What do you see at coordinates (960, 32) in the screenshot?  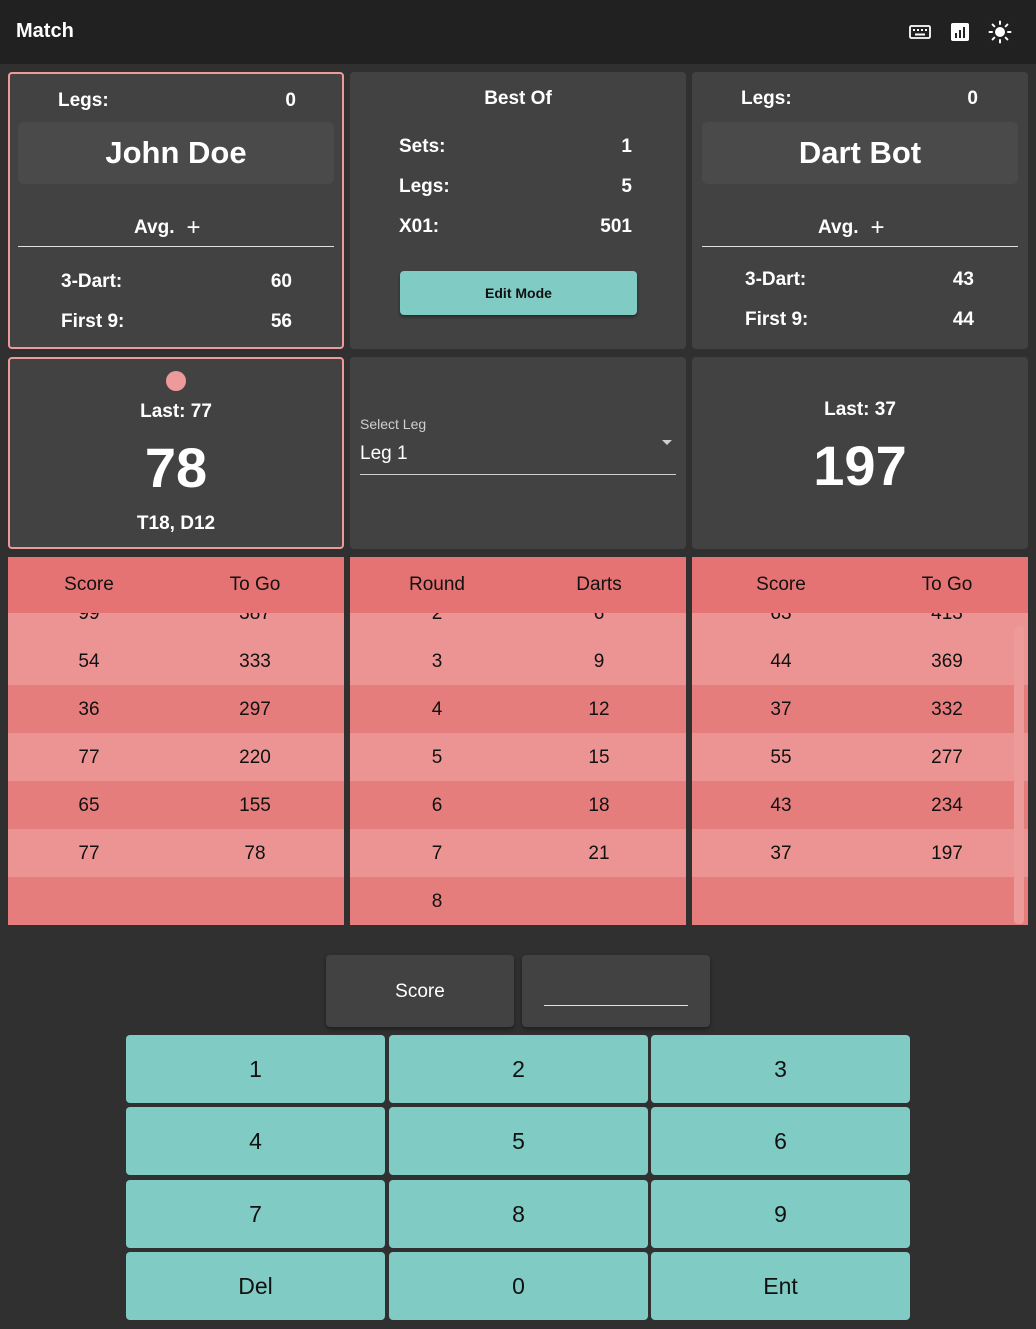 I see `stats-icon` at bounding box center [960, 32].